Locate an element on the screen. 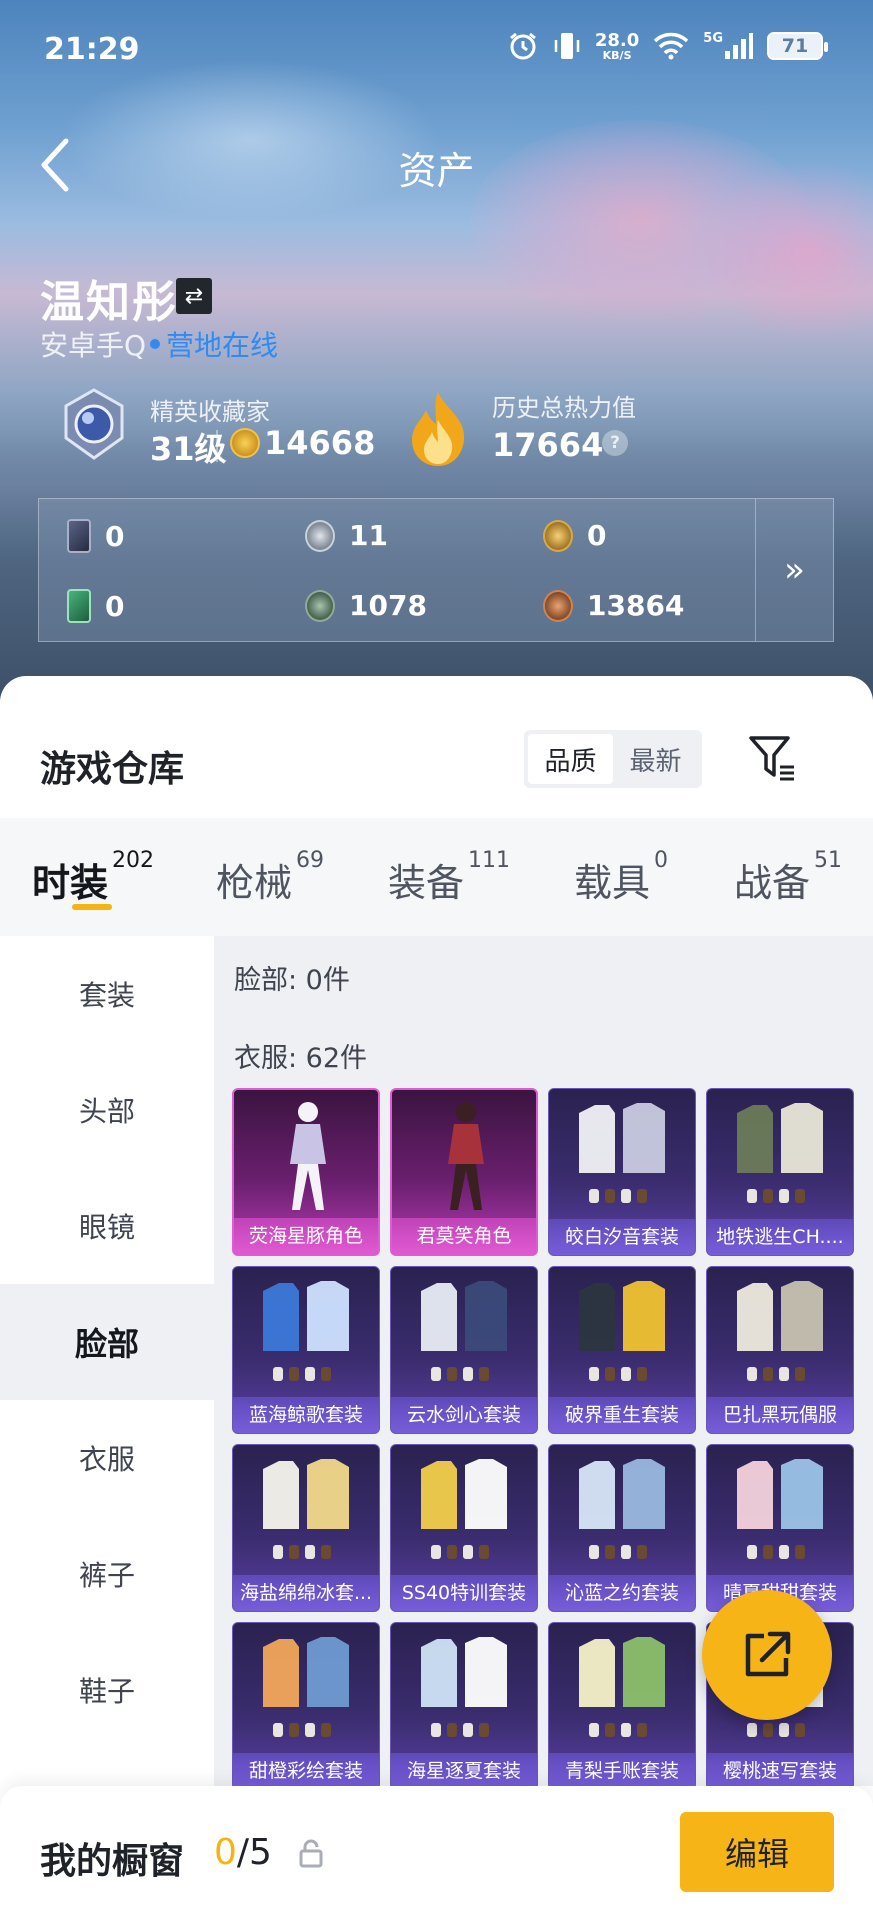 Image resolution: width=873 pixels, height=1920 pixels. currency-value: 1078 is located at coordinates (388, 605).